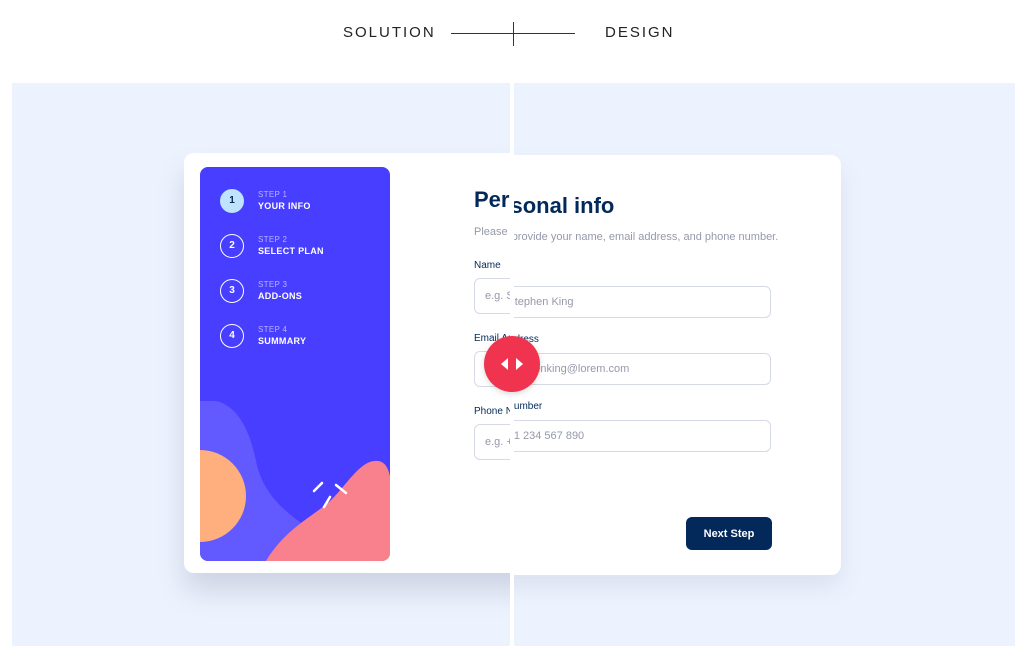 The image size is (1031, 668). I want to click on view-toggle-header: SOLUTION DESIGN, so click(515, 34).